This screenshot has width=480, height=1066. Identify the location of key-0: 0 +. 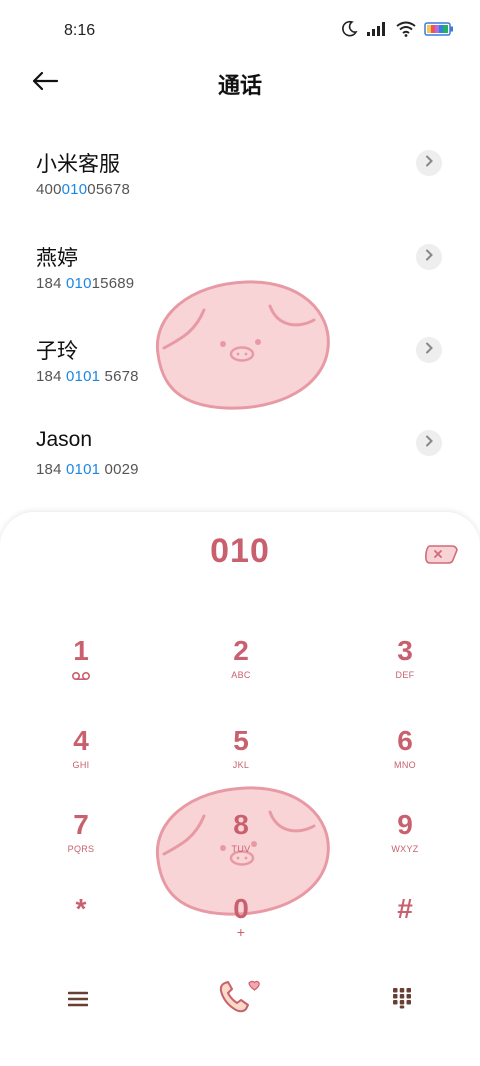
(241, 929).